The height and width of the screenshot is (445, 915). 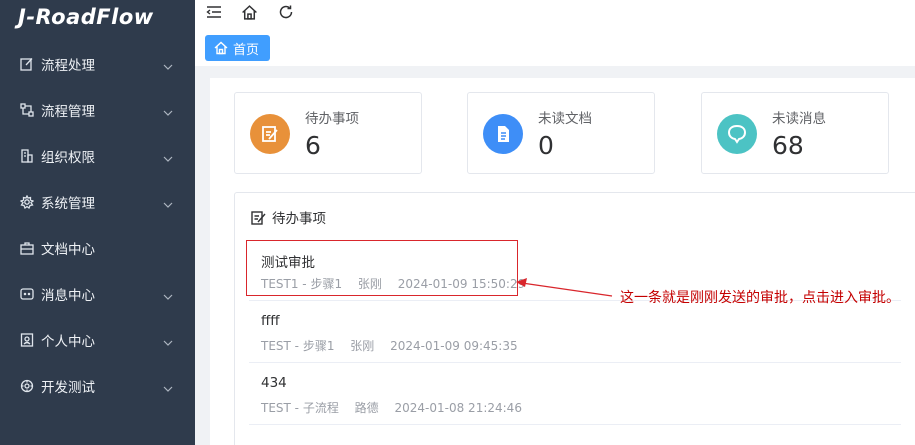 I want to click on stat-card-unread-messages: 未读消息 68, so click(x=795, y=133).